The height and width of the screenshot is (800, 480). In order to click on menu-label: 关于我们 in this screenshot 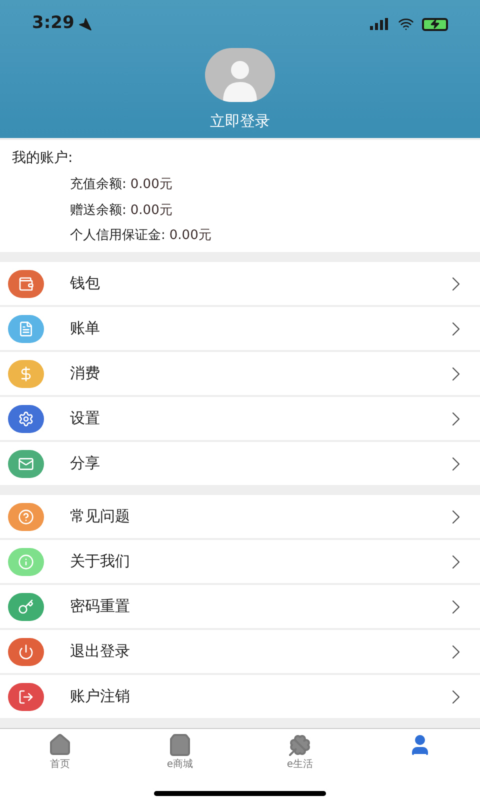, I will do `click(100, 561)`.